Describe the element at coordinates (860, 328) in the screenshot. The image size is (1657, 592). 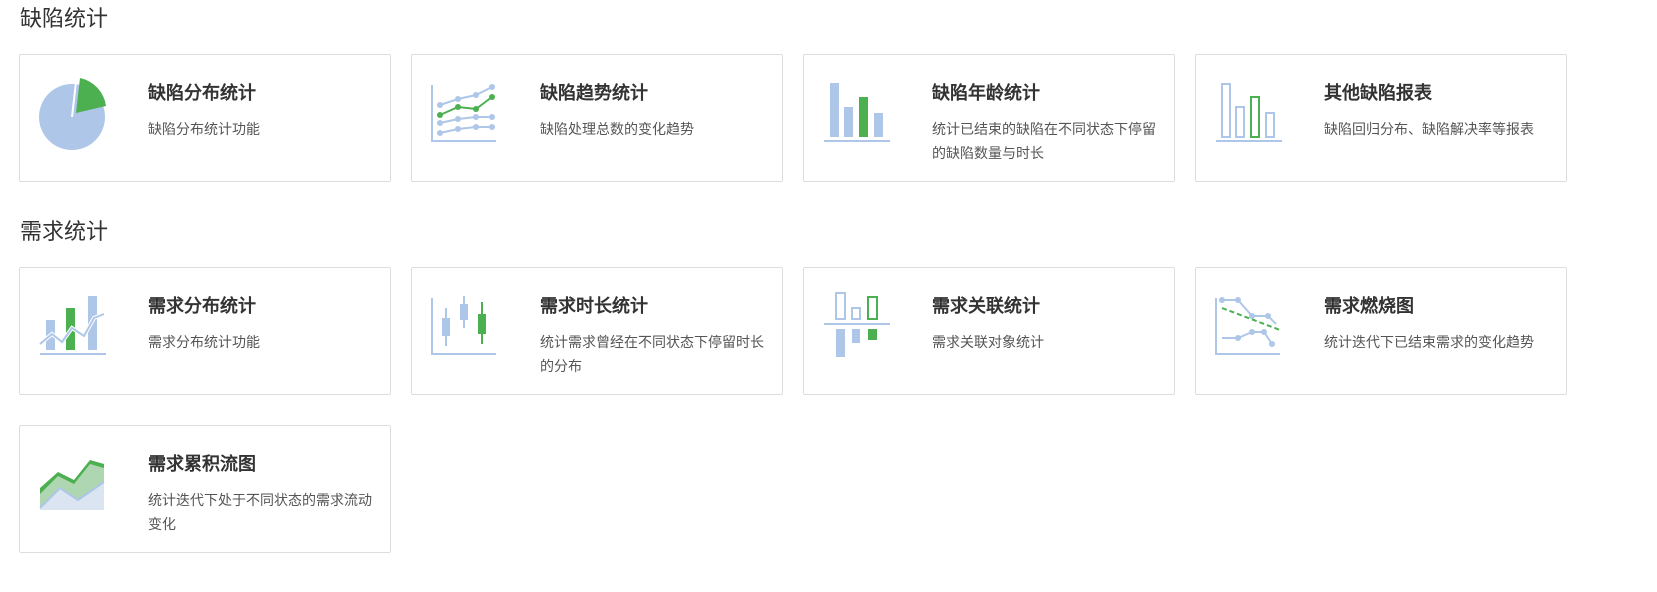
I see `diverging-bar-icon` at that location.